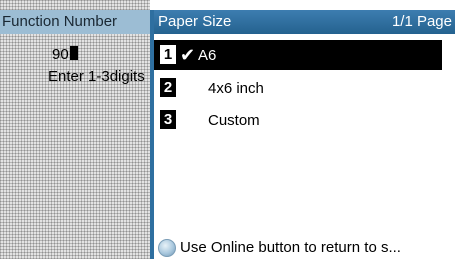 The height and width of the screenshot is (259, 455). I want to click on menu-item-label: 4x6 inch, so click(236, 88).